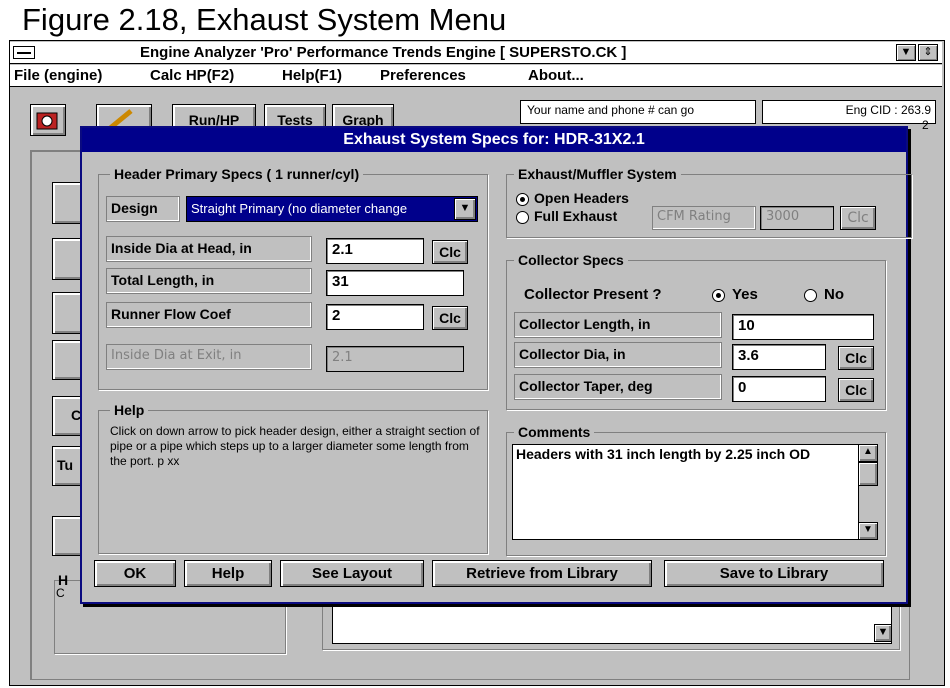  Describe the element at coordinates (228, 573) in the screenshot. I see `help-button: Help` at that location.